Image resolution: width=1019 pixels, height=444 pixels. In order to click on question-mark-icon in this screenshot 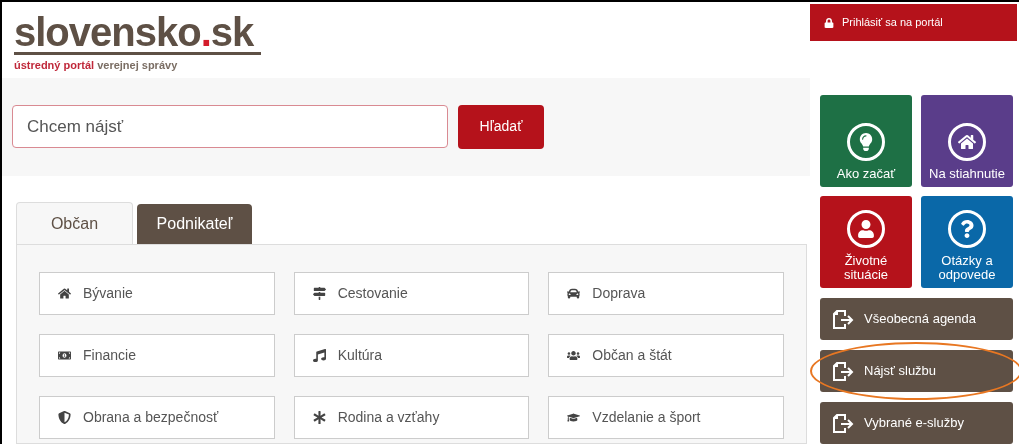, I will do `click(967, 229)`.